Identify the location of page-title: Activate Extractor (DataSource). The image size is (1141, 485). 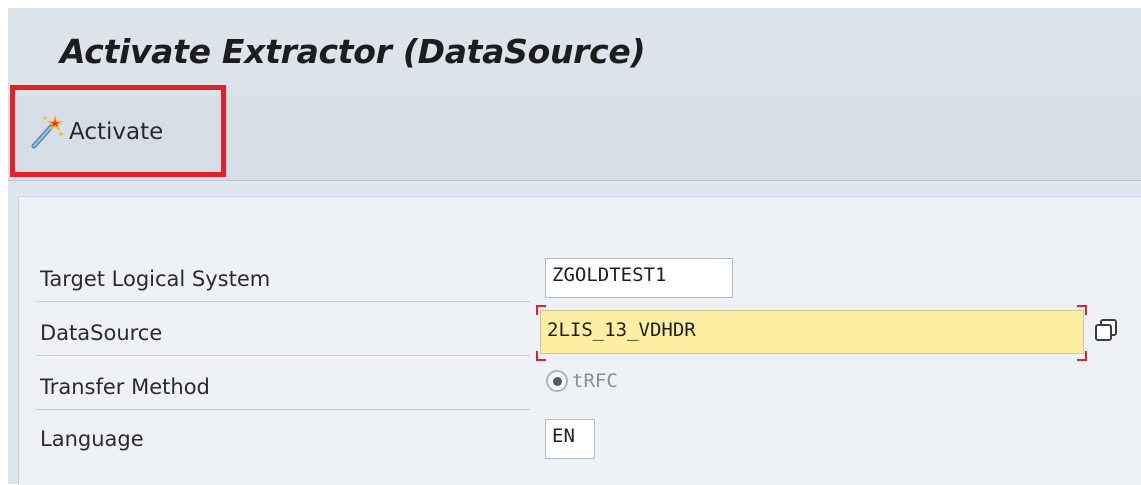
(353, 51).